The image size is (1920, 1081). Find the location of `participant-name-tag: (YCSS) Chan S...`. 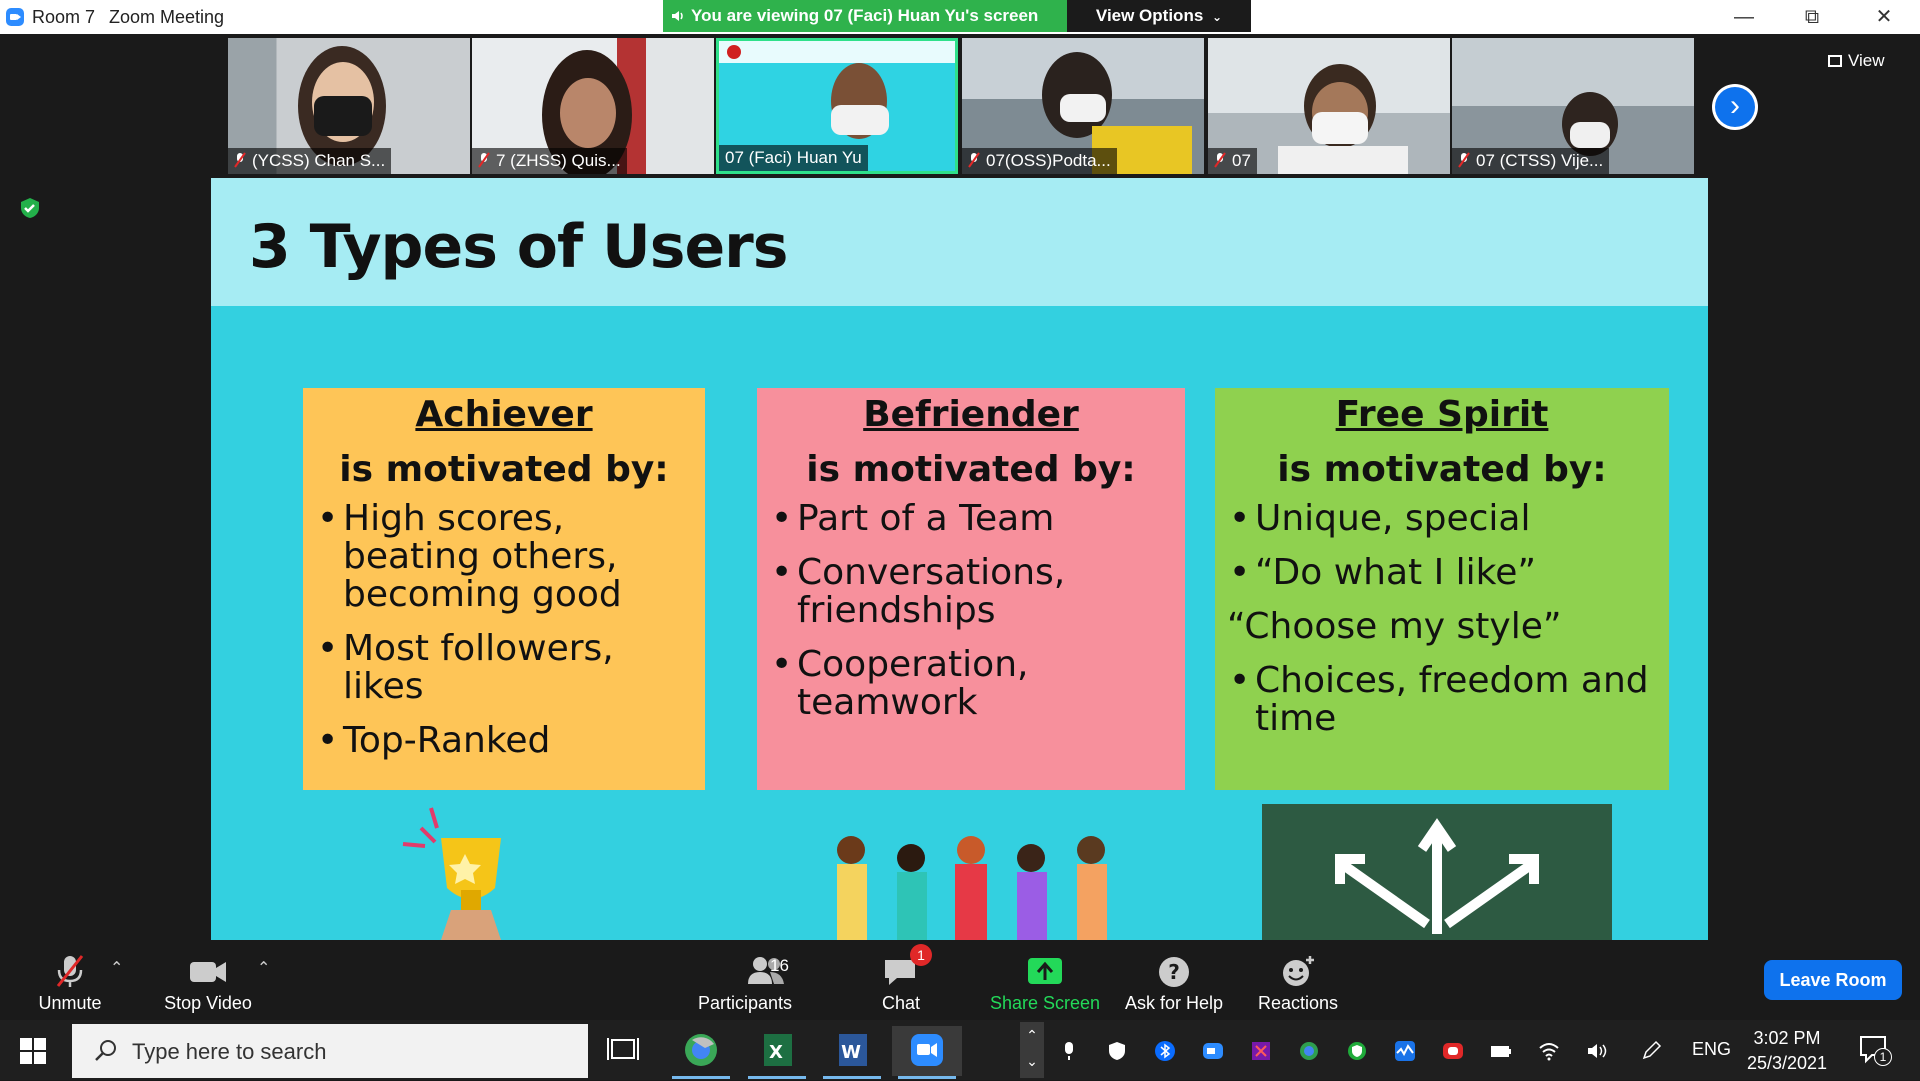

participant-name-tag: (YCSS) Chan S... is located at coordinates (310, 161).